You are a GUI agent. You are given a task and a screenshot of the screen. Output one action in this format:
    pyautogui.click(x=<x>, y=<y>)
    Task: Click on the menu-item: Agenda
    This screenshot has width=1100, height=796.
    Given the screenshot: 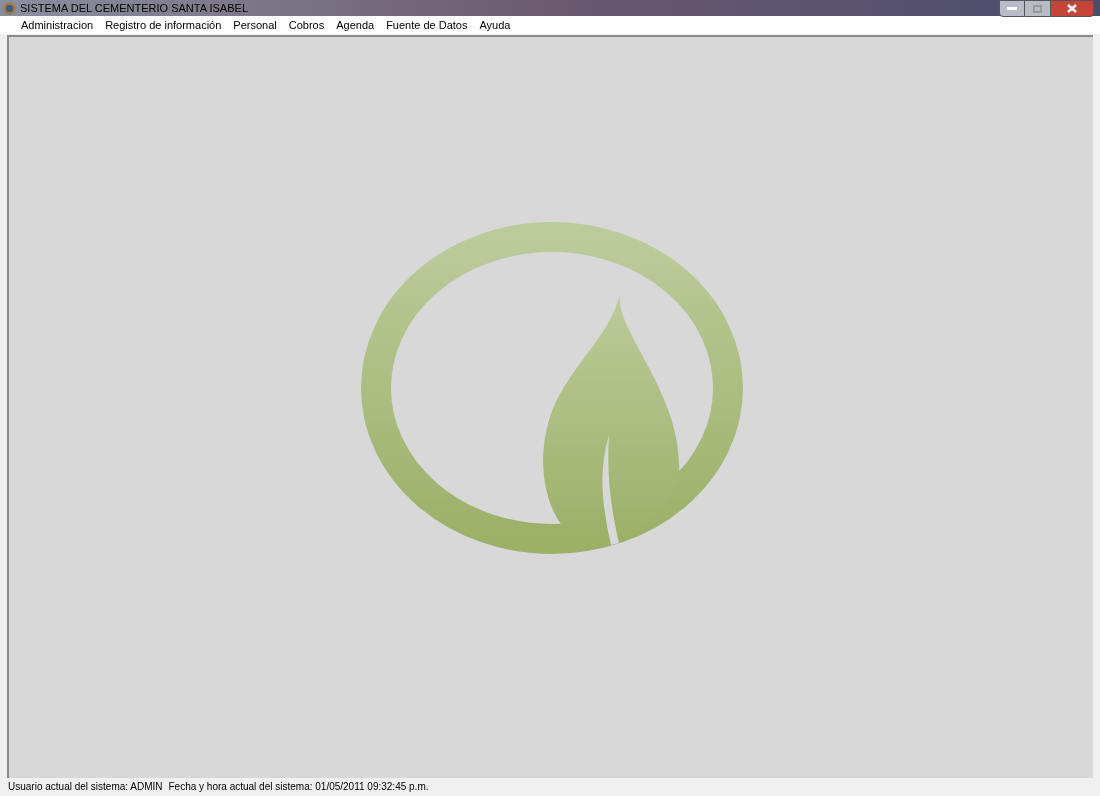 What is the action you would take?
    pyautogui.click(x=355, y=25)
    